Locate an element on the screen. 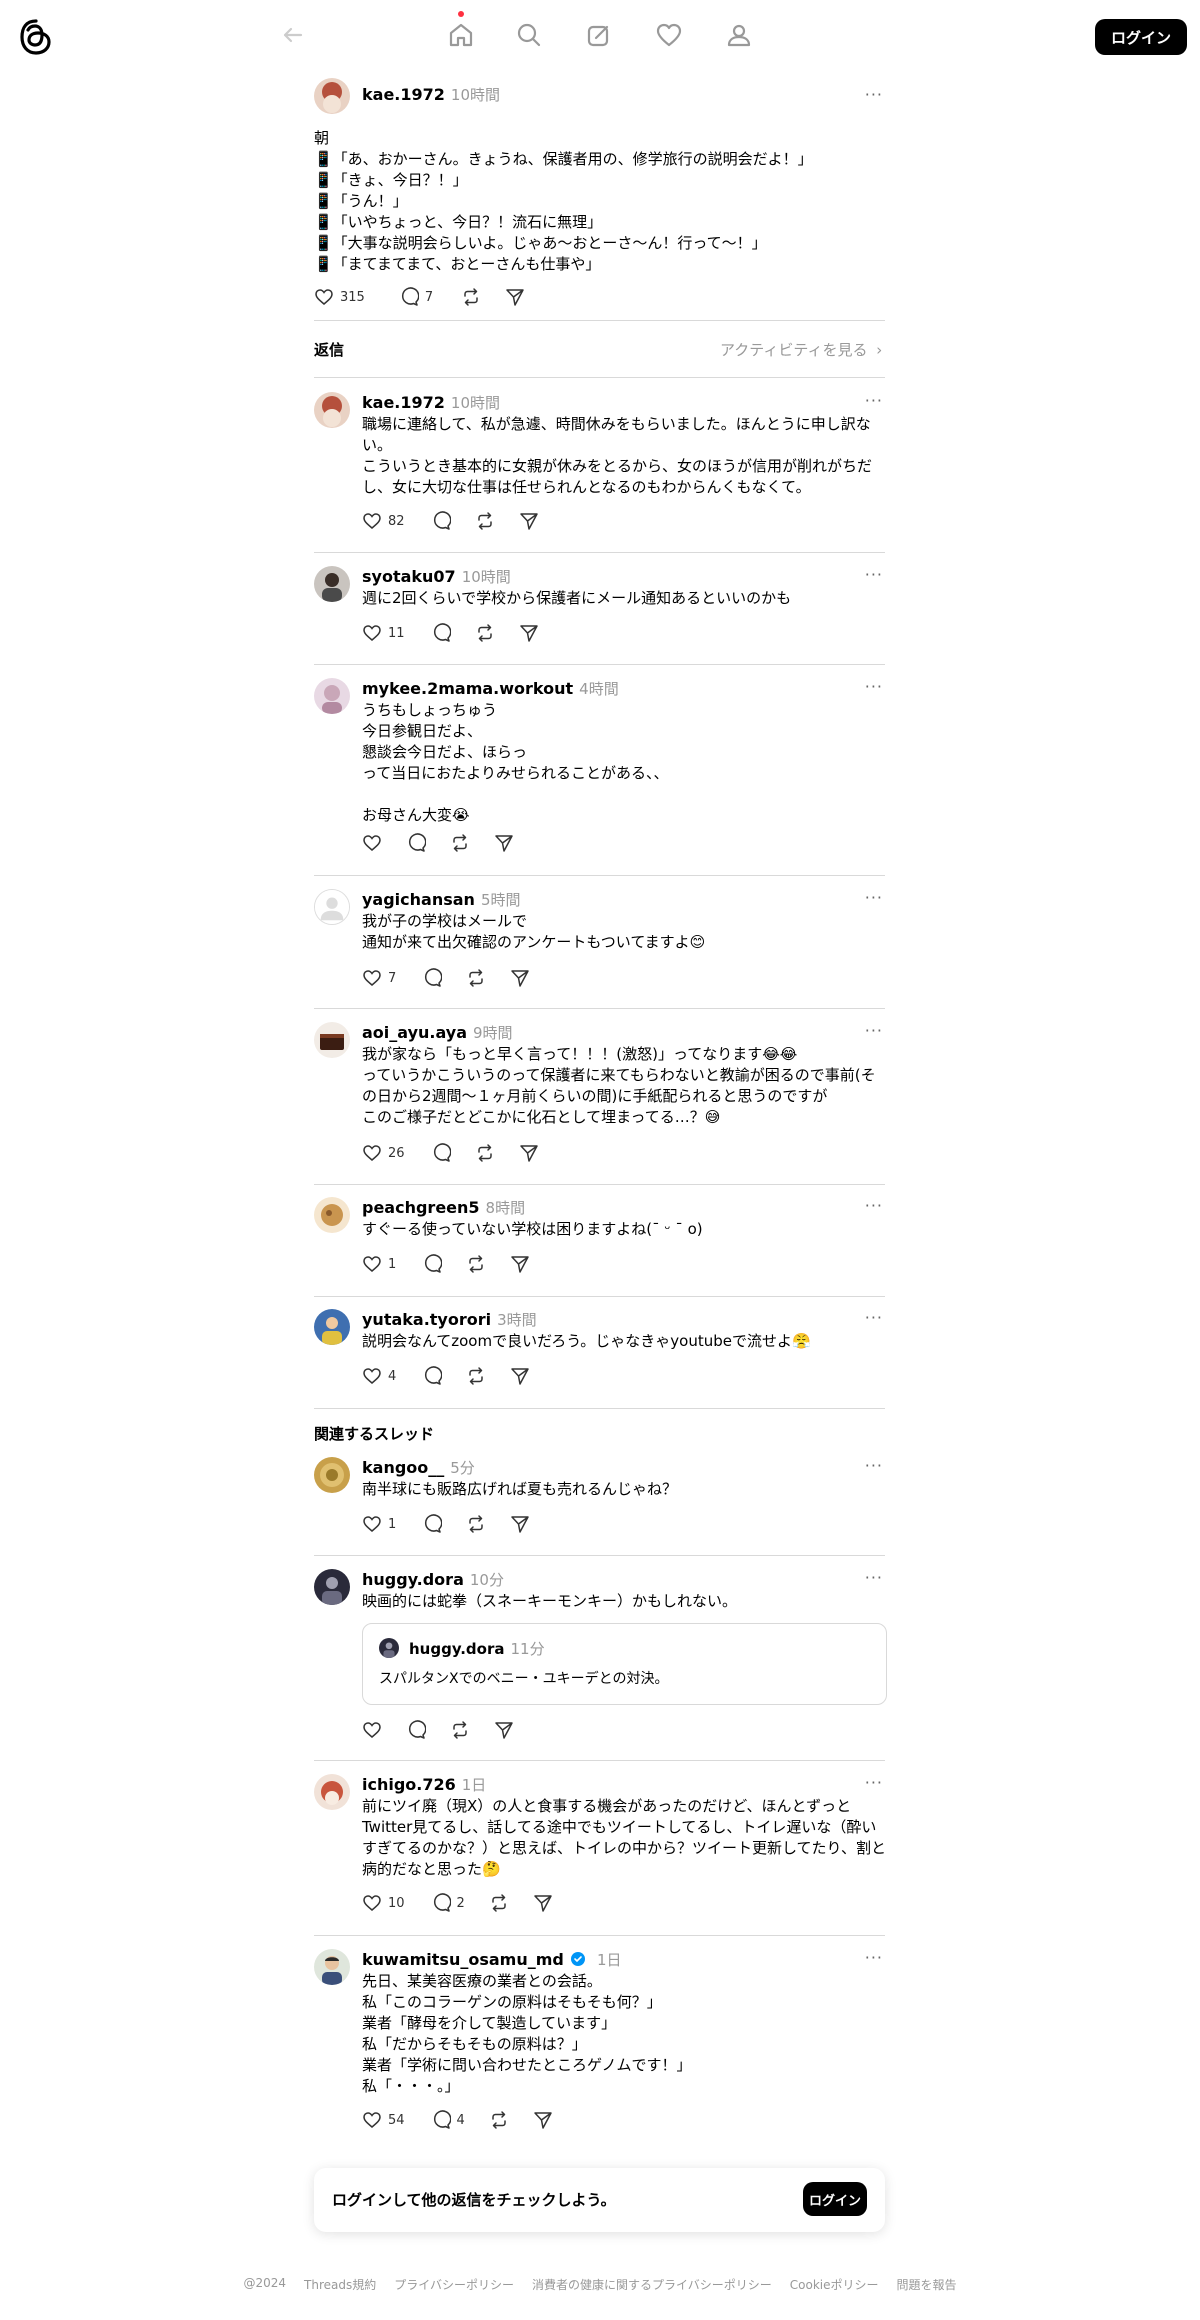 Image resolution: width=1200 pixels, height=2320 pixels. username: syotaku07 10時間 is located at coordinates (436, 577).